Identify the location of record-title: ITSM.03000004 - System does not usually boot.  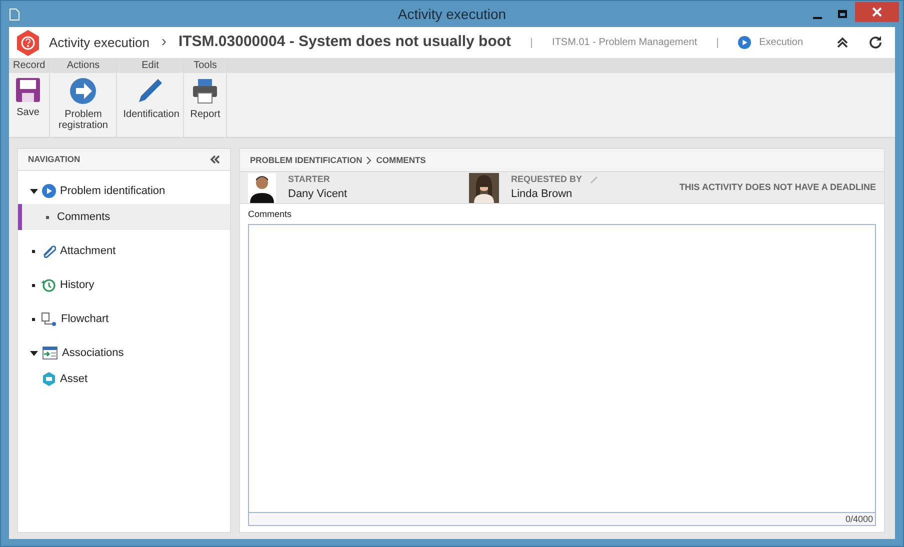
(345, 42).